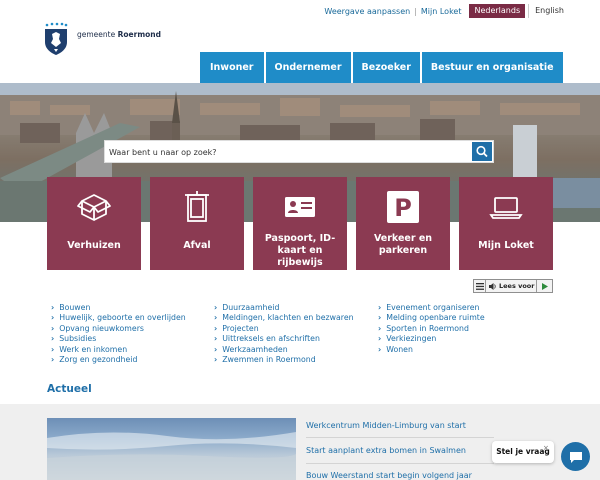  Describe the element at coordinates (506, 245) in the screenshot. I see `tile-label: Mijn Loket` at that location.